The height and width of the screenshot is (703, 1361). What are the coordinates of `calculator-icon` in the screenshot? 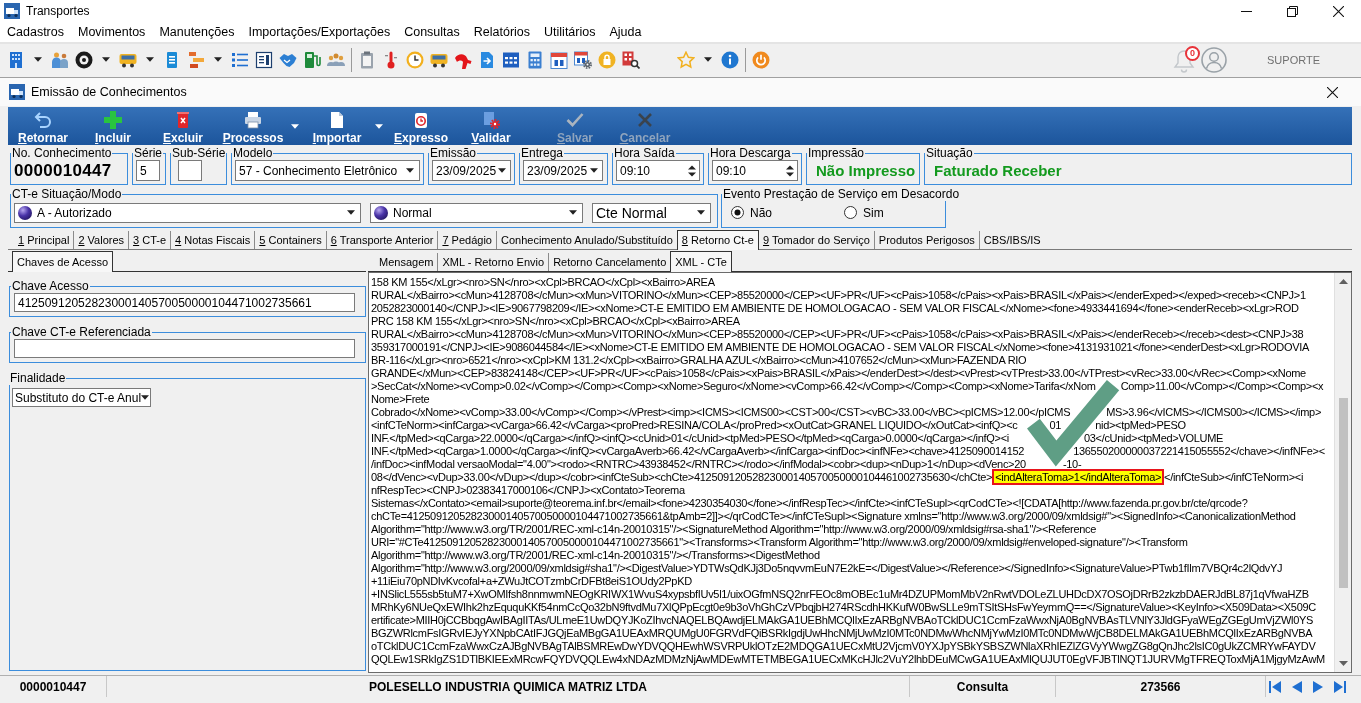 It's located at (535, 59).